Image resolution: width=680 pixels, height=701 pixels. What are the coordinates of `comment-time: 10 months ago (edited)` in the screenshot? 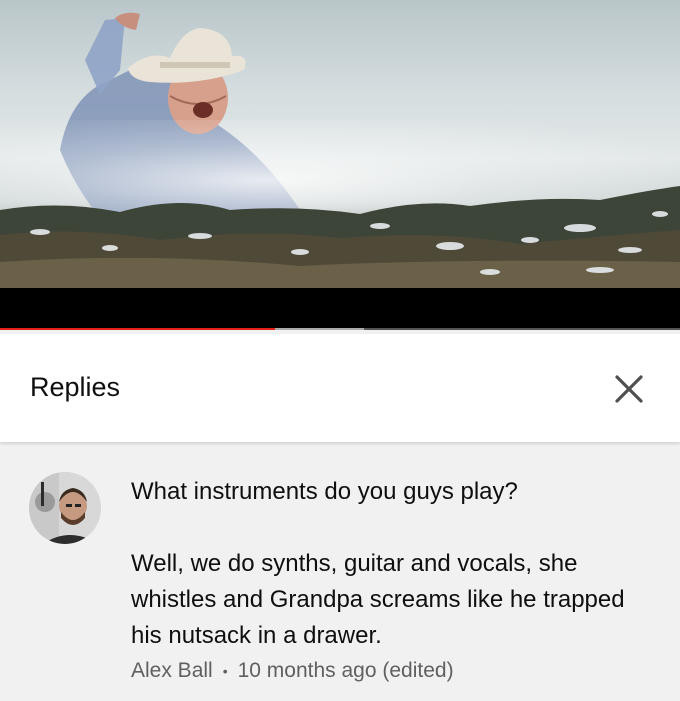 It's located at (345, 670).